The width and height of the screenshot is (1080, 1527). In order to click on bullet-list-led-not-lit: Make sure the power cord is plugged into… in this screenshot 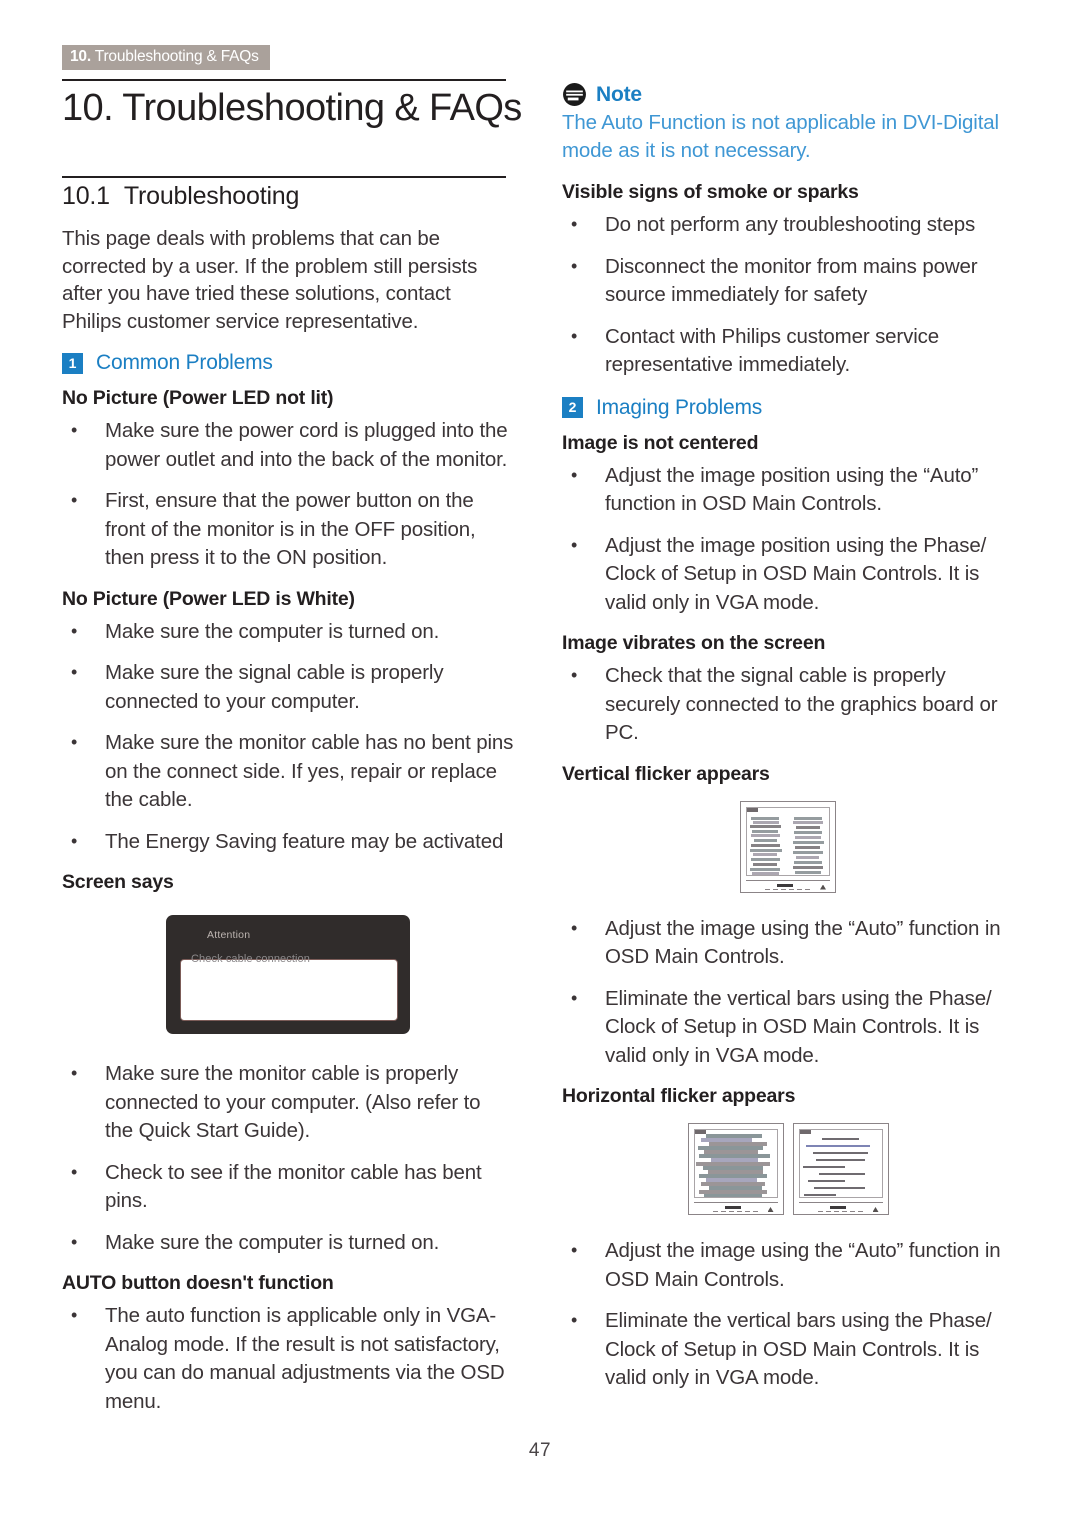, I will do `click(288, 494)`.